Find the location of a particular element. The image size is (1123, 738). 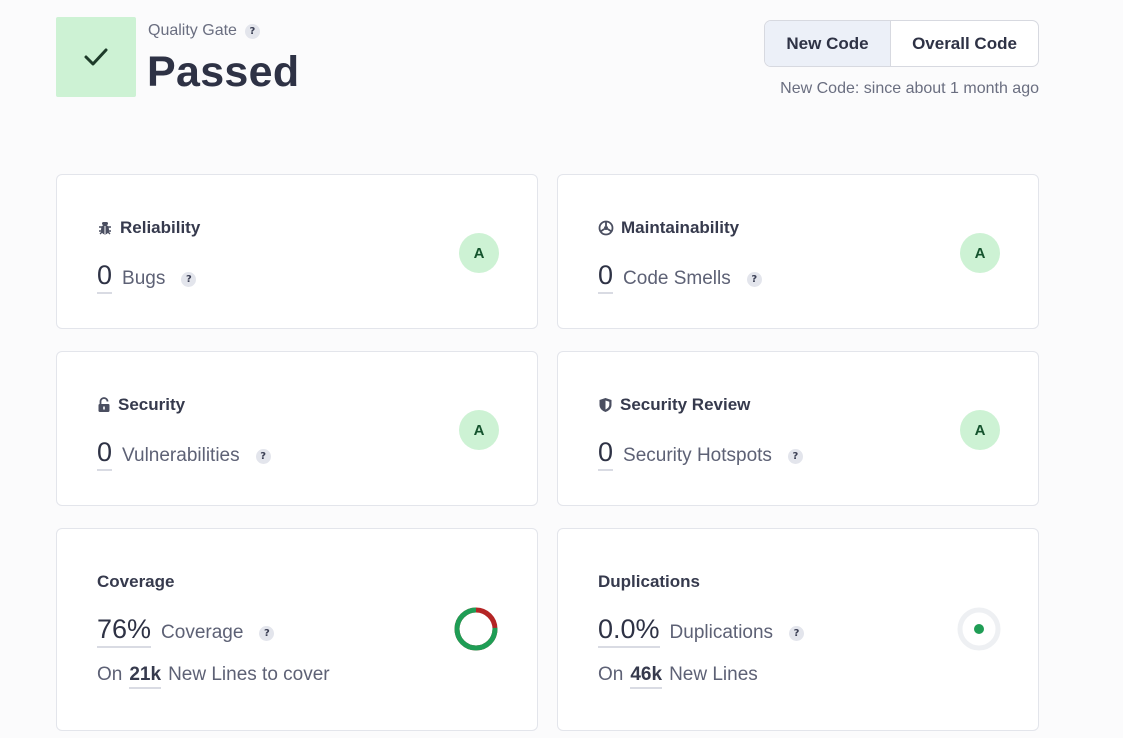

card-title-text: Duplications is located at coordinates (649, 581).